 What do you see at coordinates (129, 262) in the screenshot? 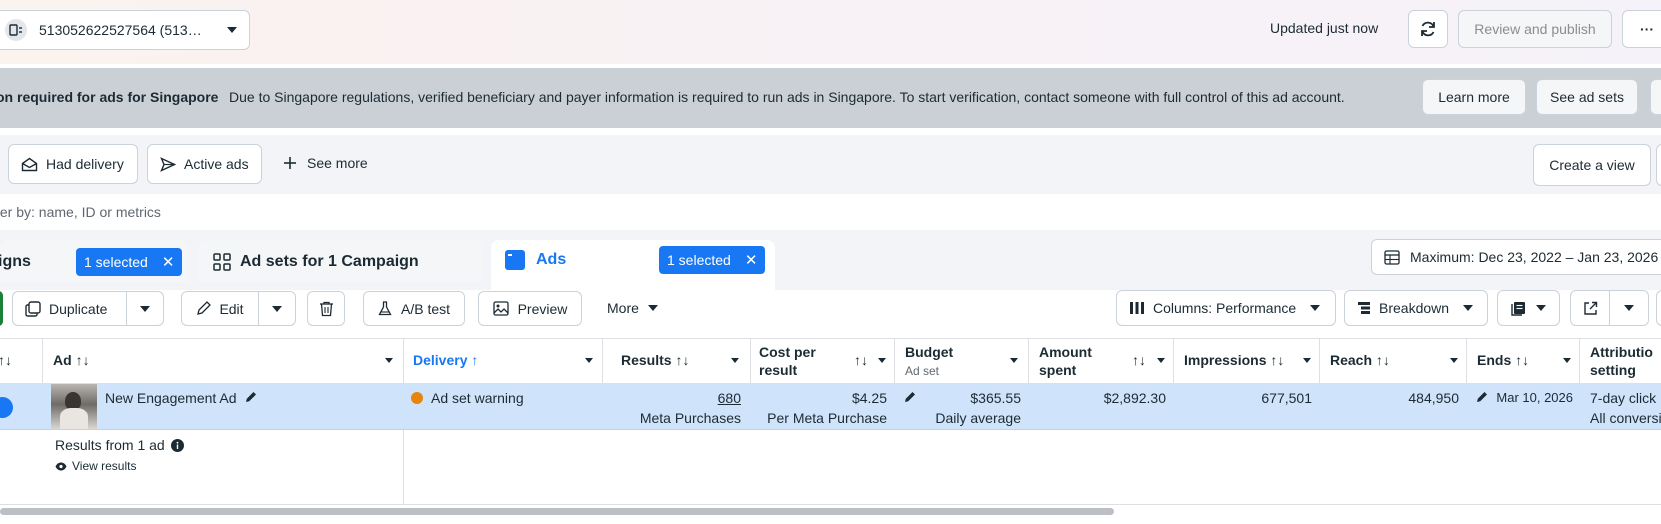
I see `campaigns-selected-pill: 1 selected ✕` at bounding box center [129, 262].